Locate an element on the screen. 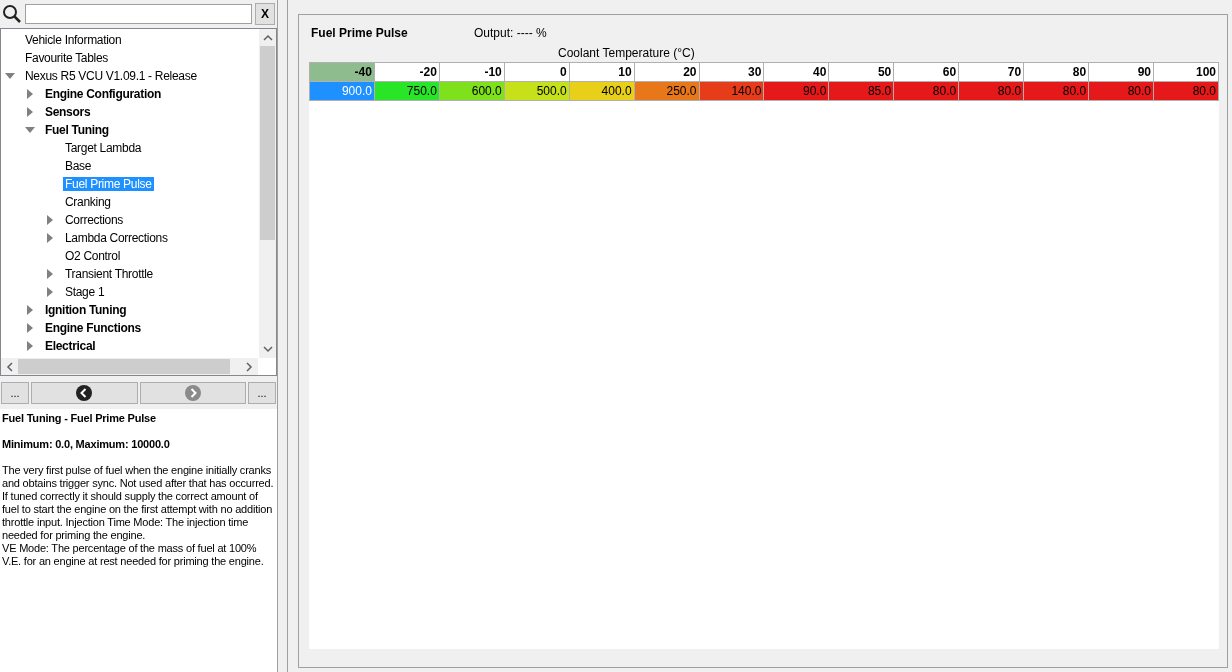 Image resolution: width=1232 pixels, height=672 pixels. tree-item: Transient Throttle is located at coordinates (109, 274).